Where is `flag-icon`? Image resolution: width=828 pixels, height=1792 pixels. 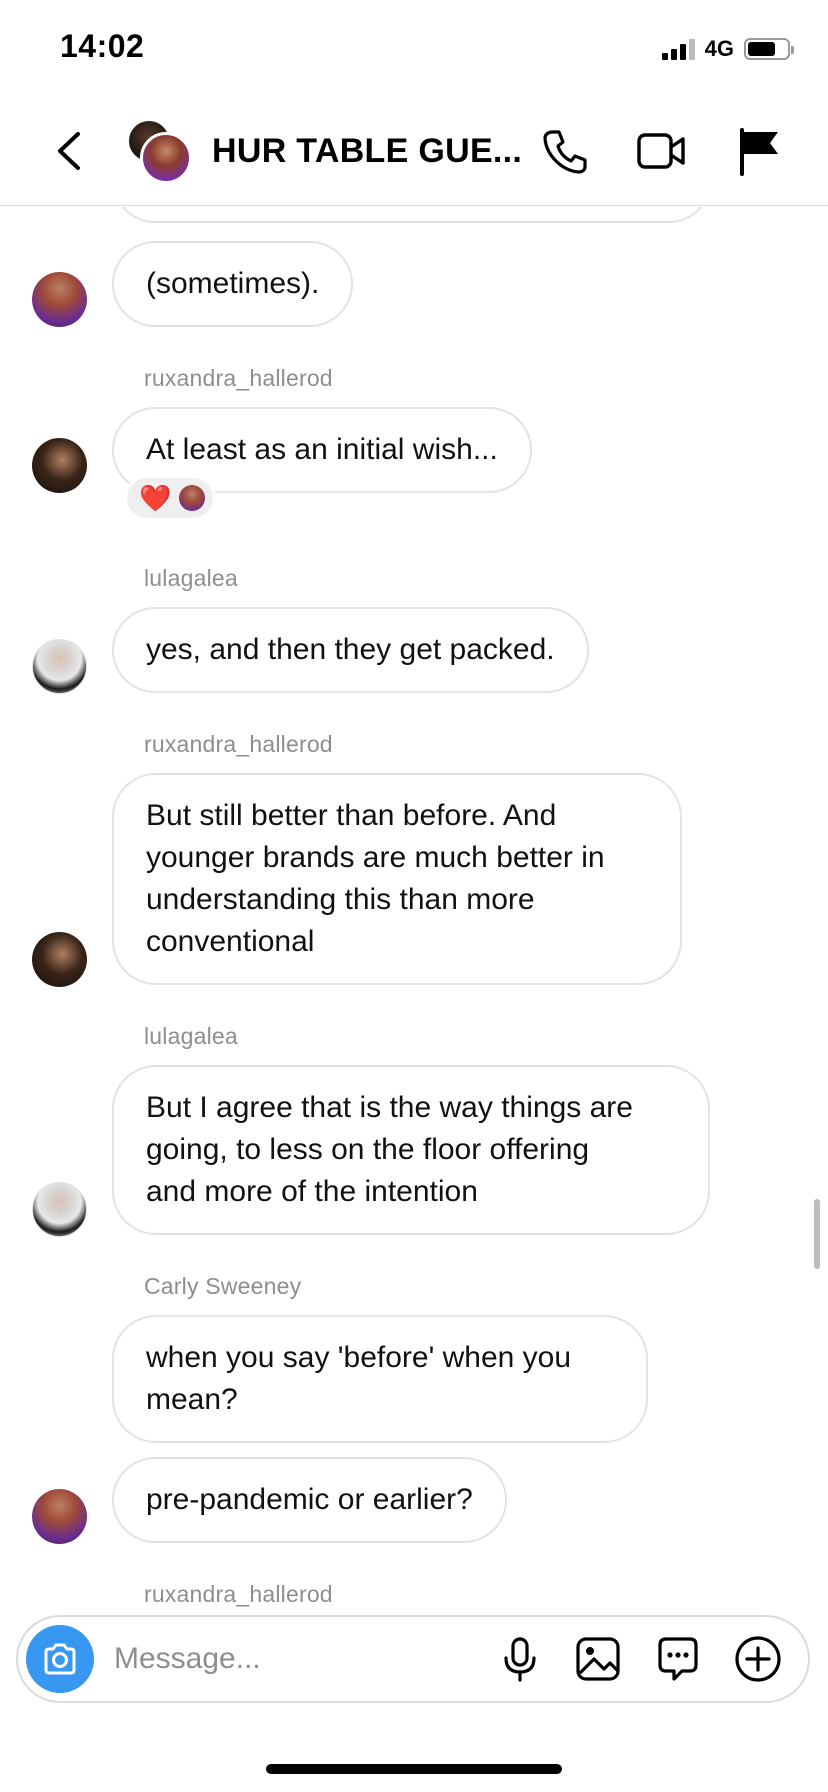
flag-icon is located at coordinates (759, 152).